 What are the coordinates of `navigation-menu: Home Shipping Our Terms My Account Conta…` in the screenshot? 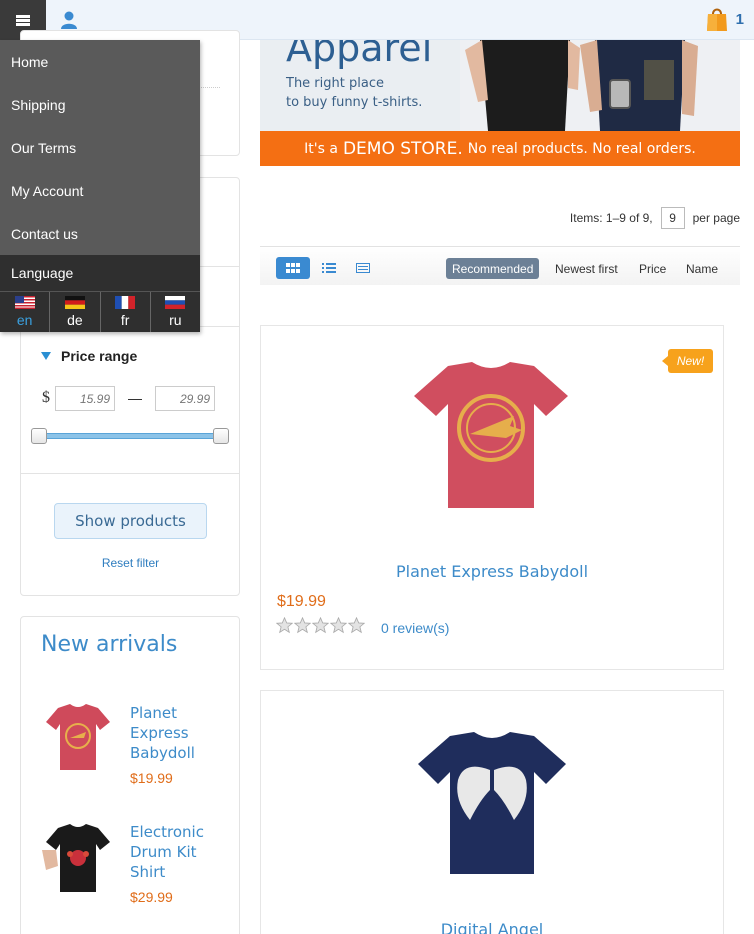 It's located at (100, 186).